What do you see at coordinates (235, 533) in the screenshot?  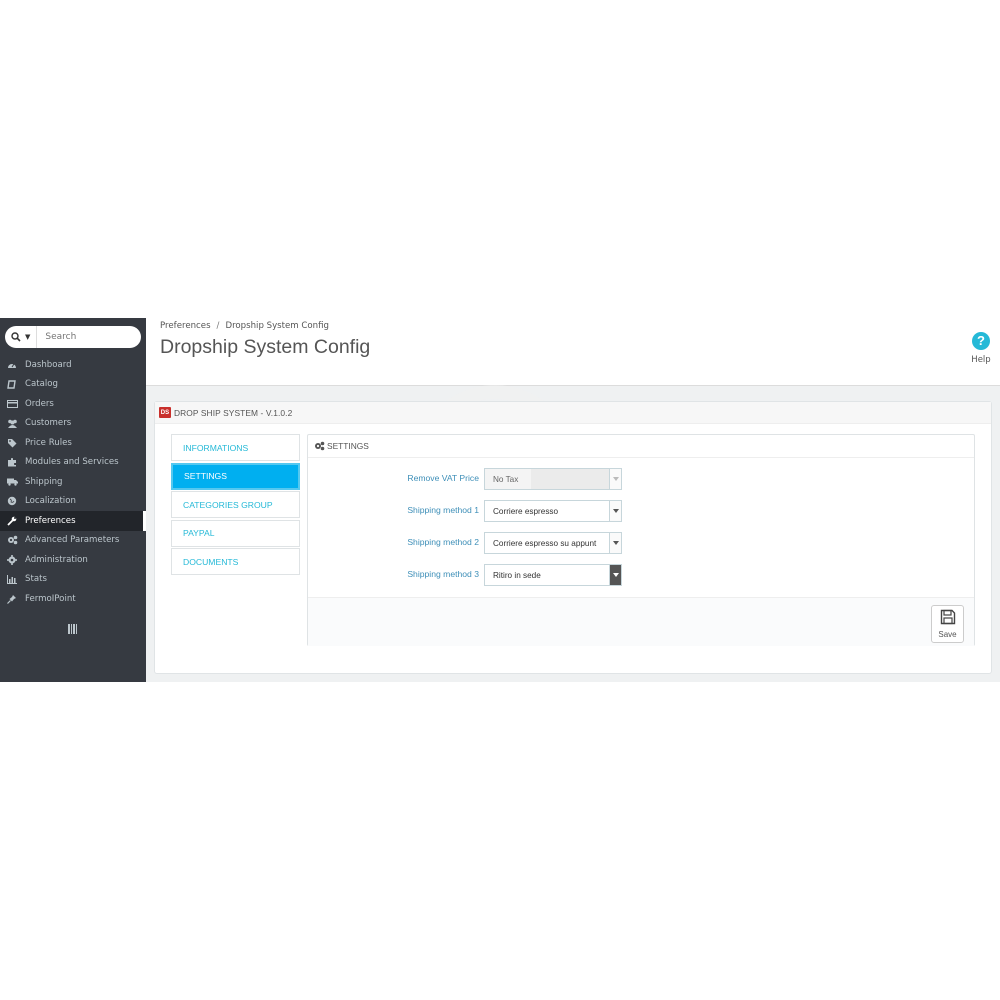 I see `tab-paypal: PAYPAL` at bounding box center [235, 533].